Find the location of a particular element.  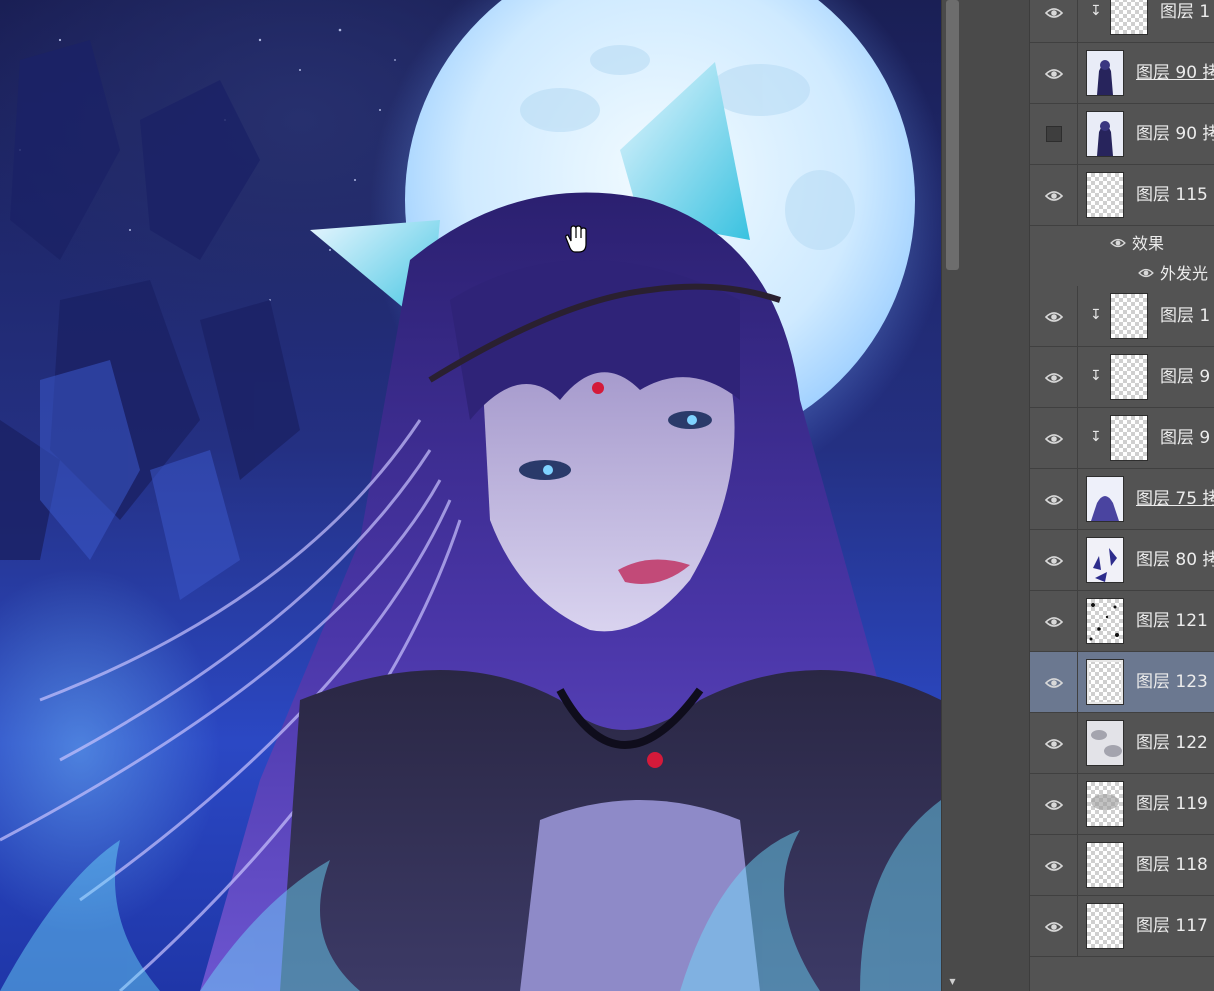

scroll-down-arrow-icon: ▼ is located at coordinates (952, 982).